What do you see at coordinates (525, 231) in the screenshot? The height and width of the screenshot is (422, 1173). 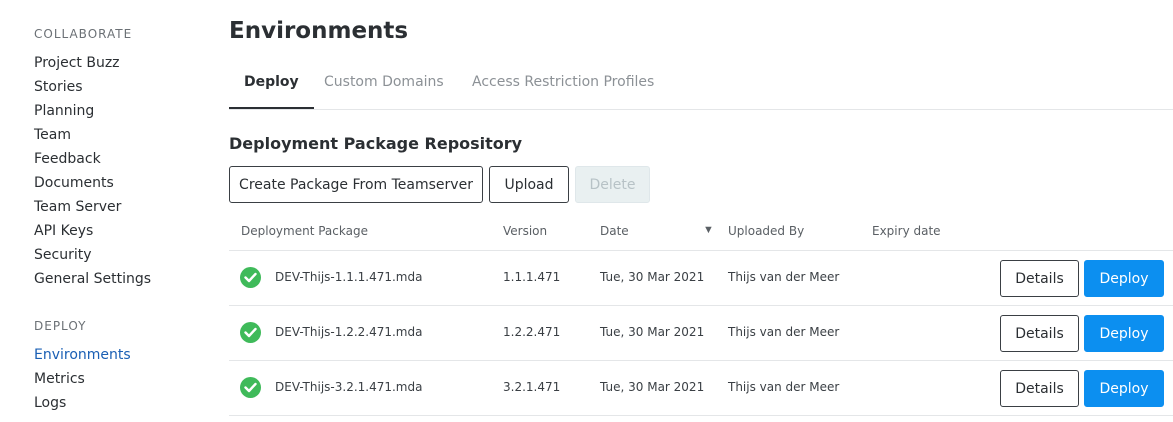 I see `column-header-version: Version` at bounding box center [525, 231].